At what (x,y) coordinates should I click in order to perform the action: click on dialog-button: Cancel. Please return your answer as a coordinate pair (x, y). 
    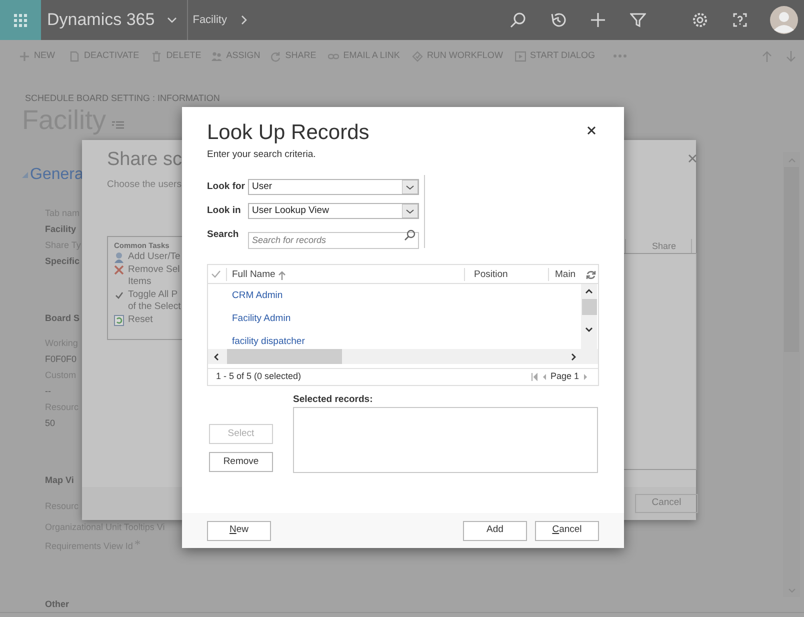
    Looking at the image, I should click on (567, 530).